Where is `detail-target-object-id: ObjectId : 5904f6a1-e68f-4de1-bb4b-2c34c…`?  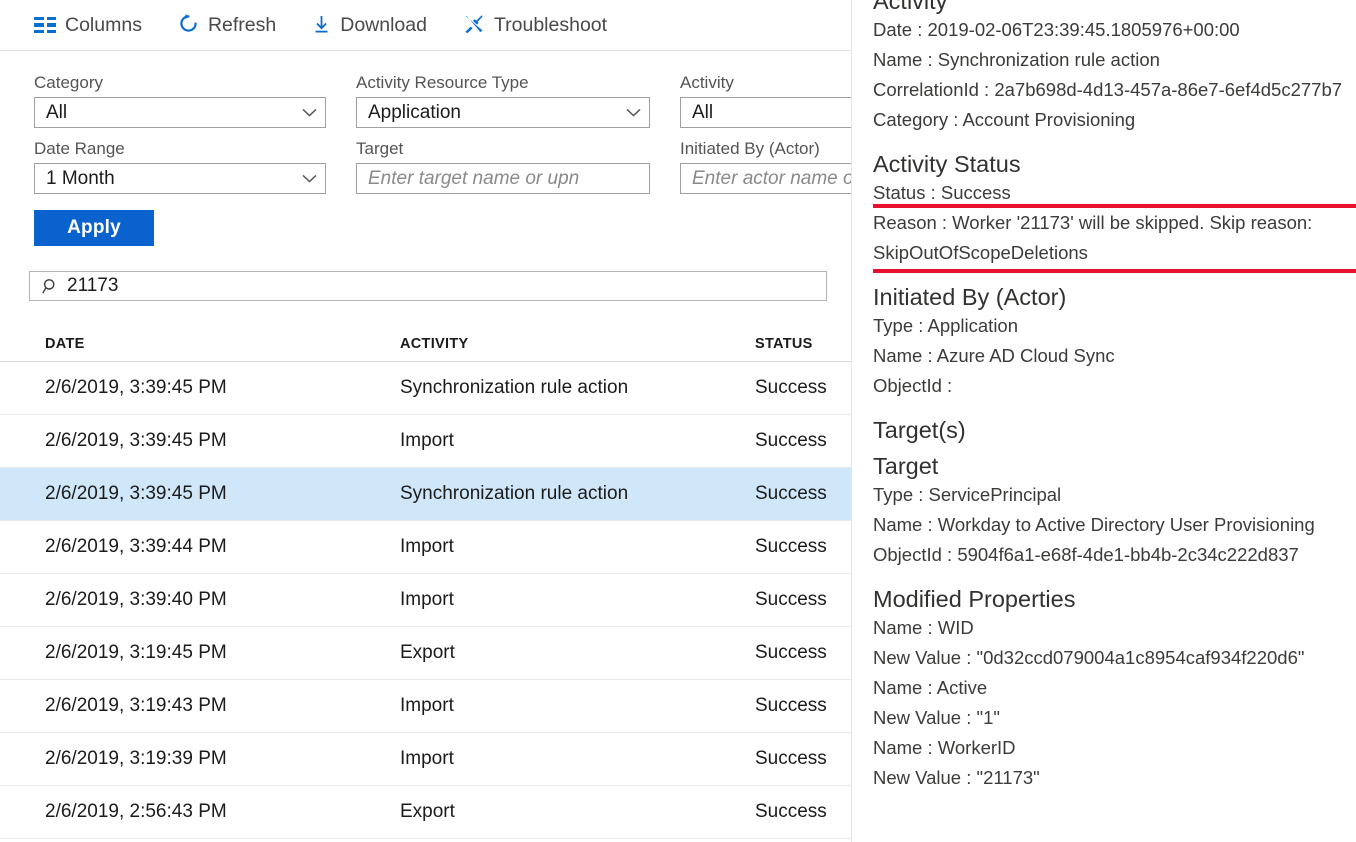
detail-target-object-id: ObjectId : 5904f6a1-e68f-4de1-bb4b-2c34c… is located at coordinates (1086, 554).